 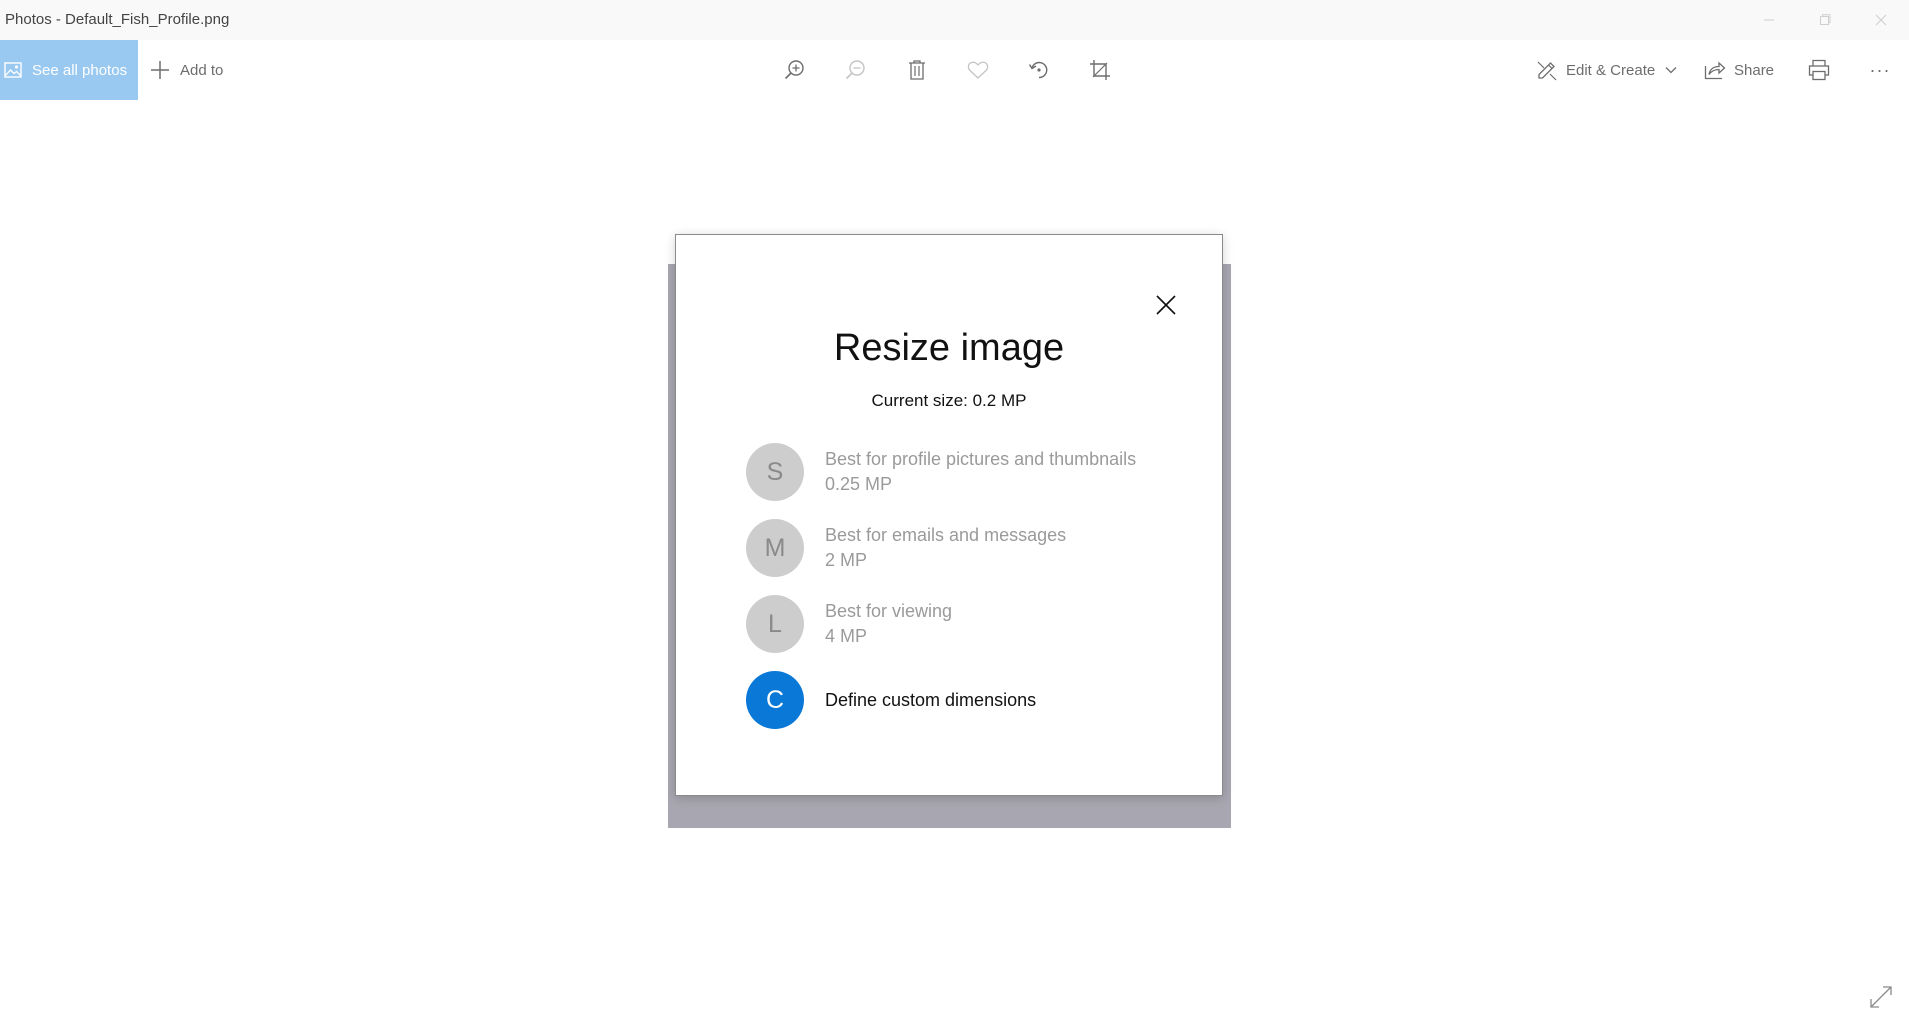 What do you see at coordinates (775, 548) in the screenshot?
I see `option-letter-badge: M` at bounding box center [775, 548].